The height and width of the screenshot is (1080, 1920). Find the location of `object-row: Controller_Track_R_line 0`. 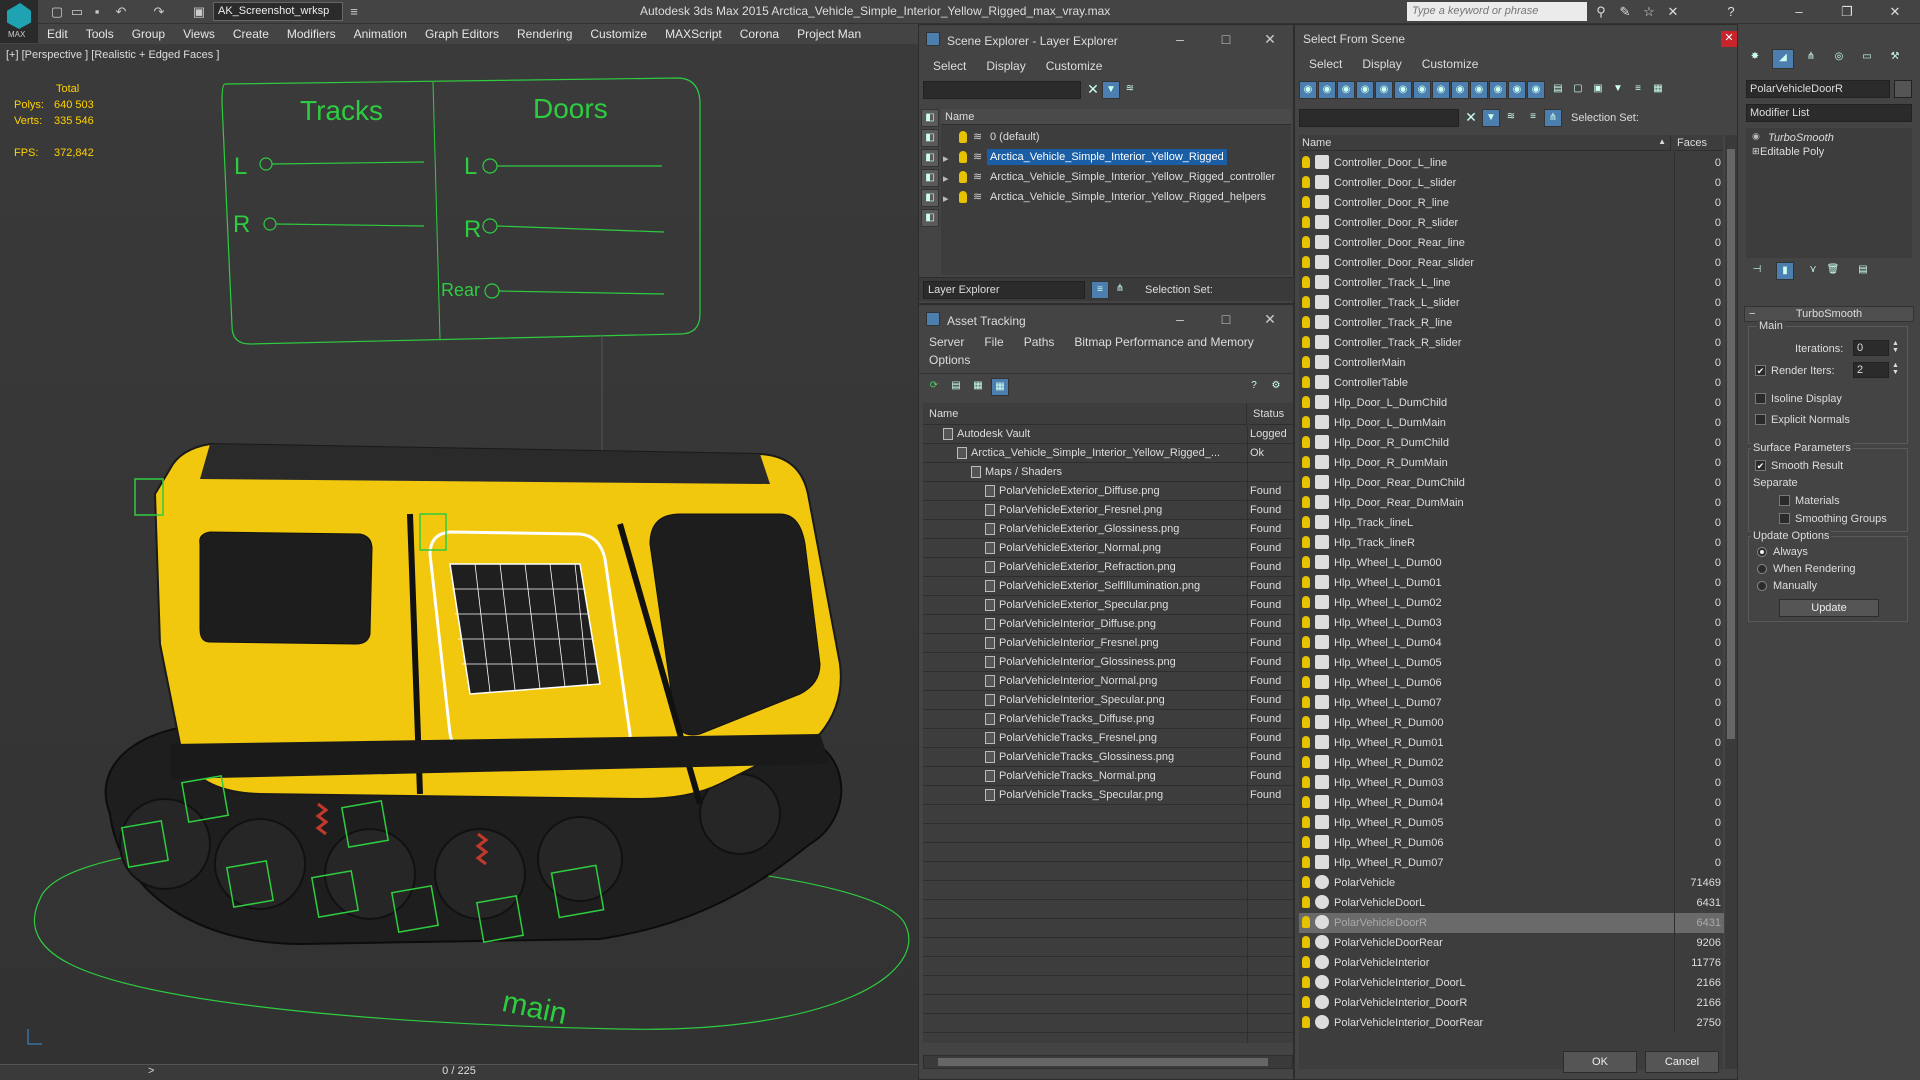

object-row: Controller_Track_R_line 0 is located at coordinates (1511, 323).